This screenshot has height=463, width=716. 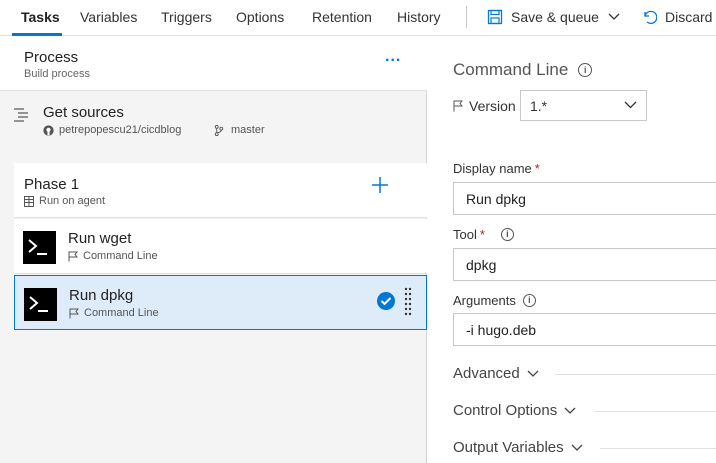 I want to click on version-label-text: Version, so click(x=492, y=106).